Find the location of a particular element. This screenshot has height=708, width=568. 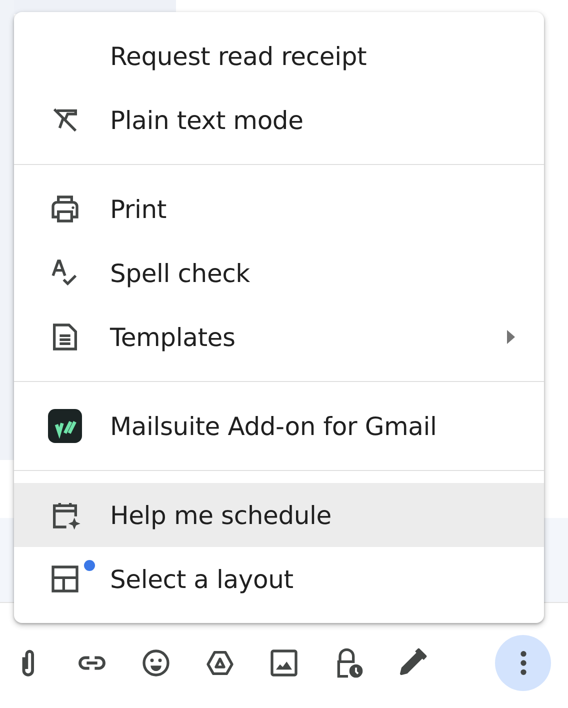

layout-icon is located at coordinates (65, 579).